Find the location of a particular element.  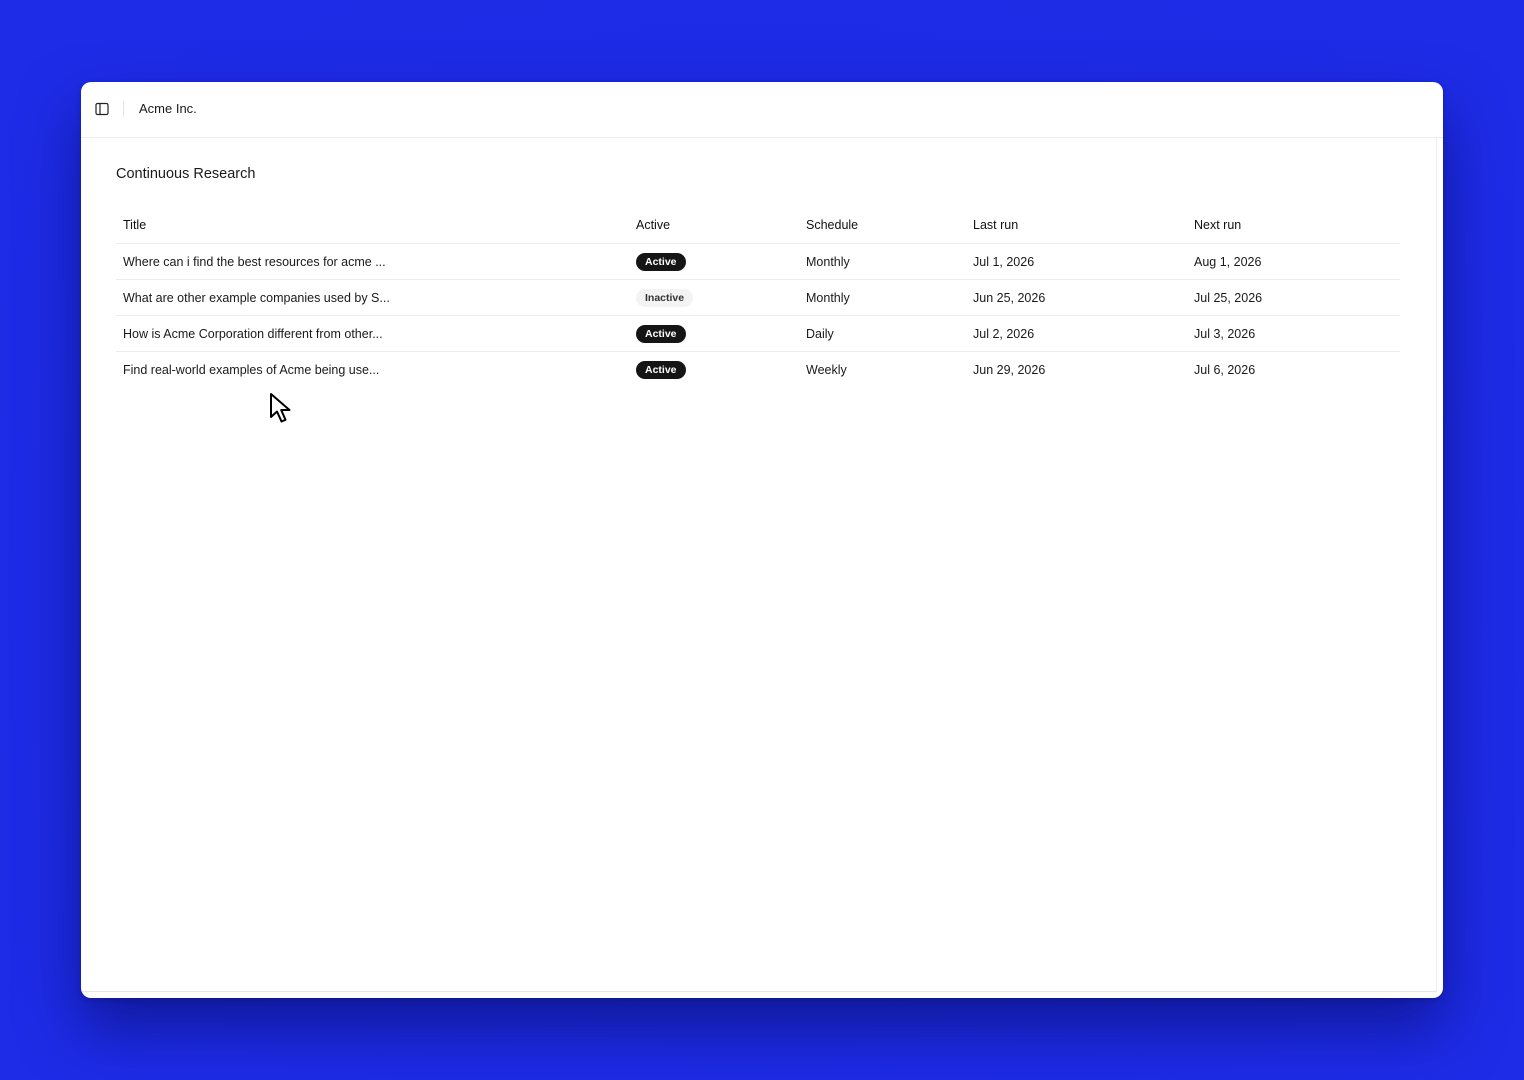

row-last-run: Jun 25, 2026 is located at coordinates (1009, 297).